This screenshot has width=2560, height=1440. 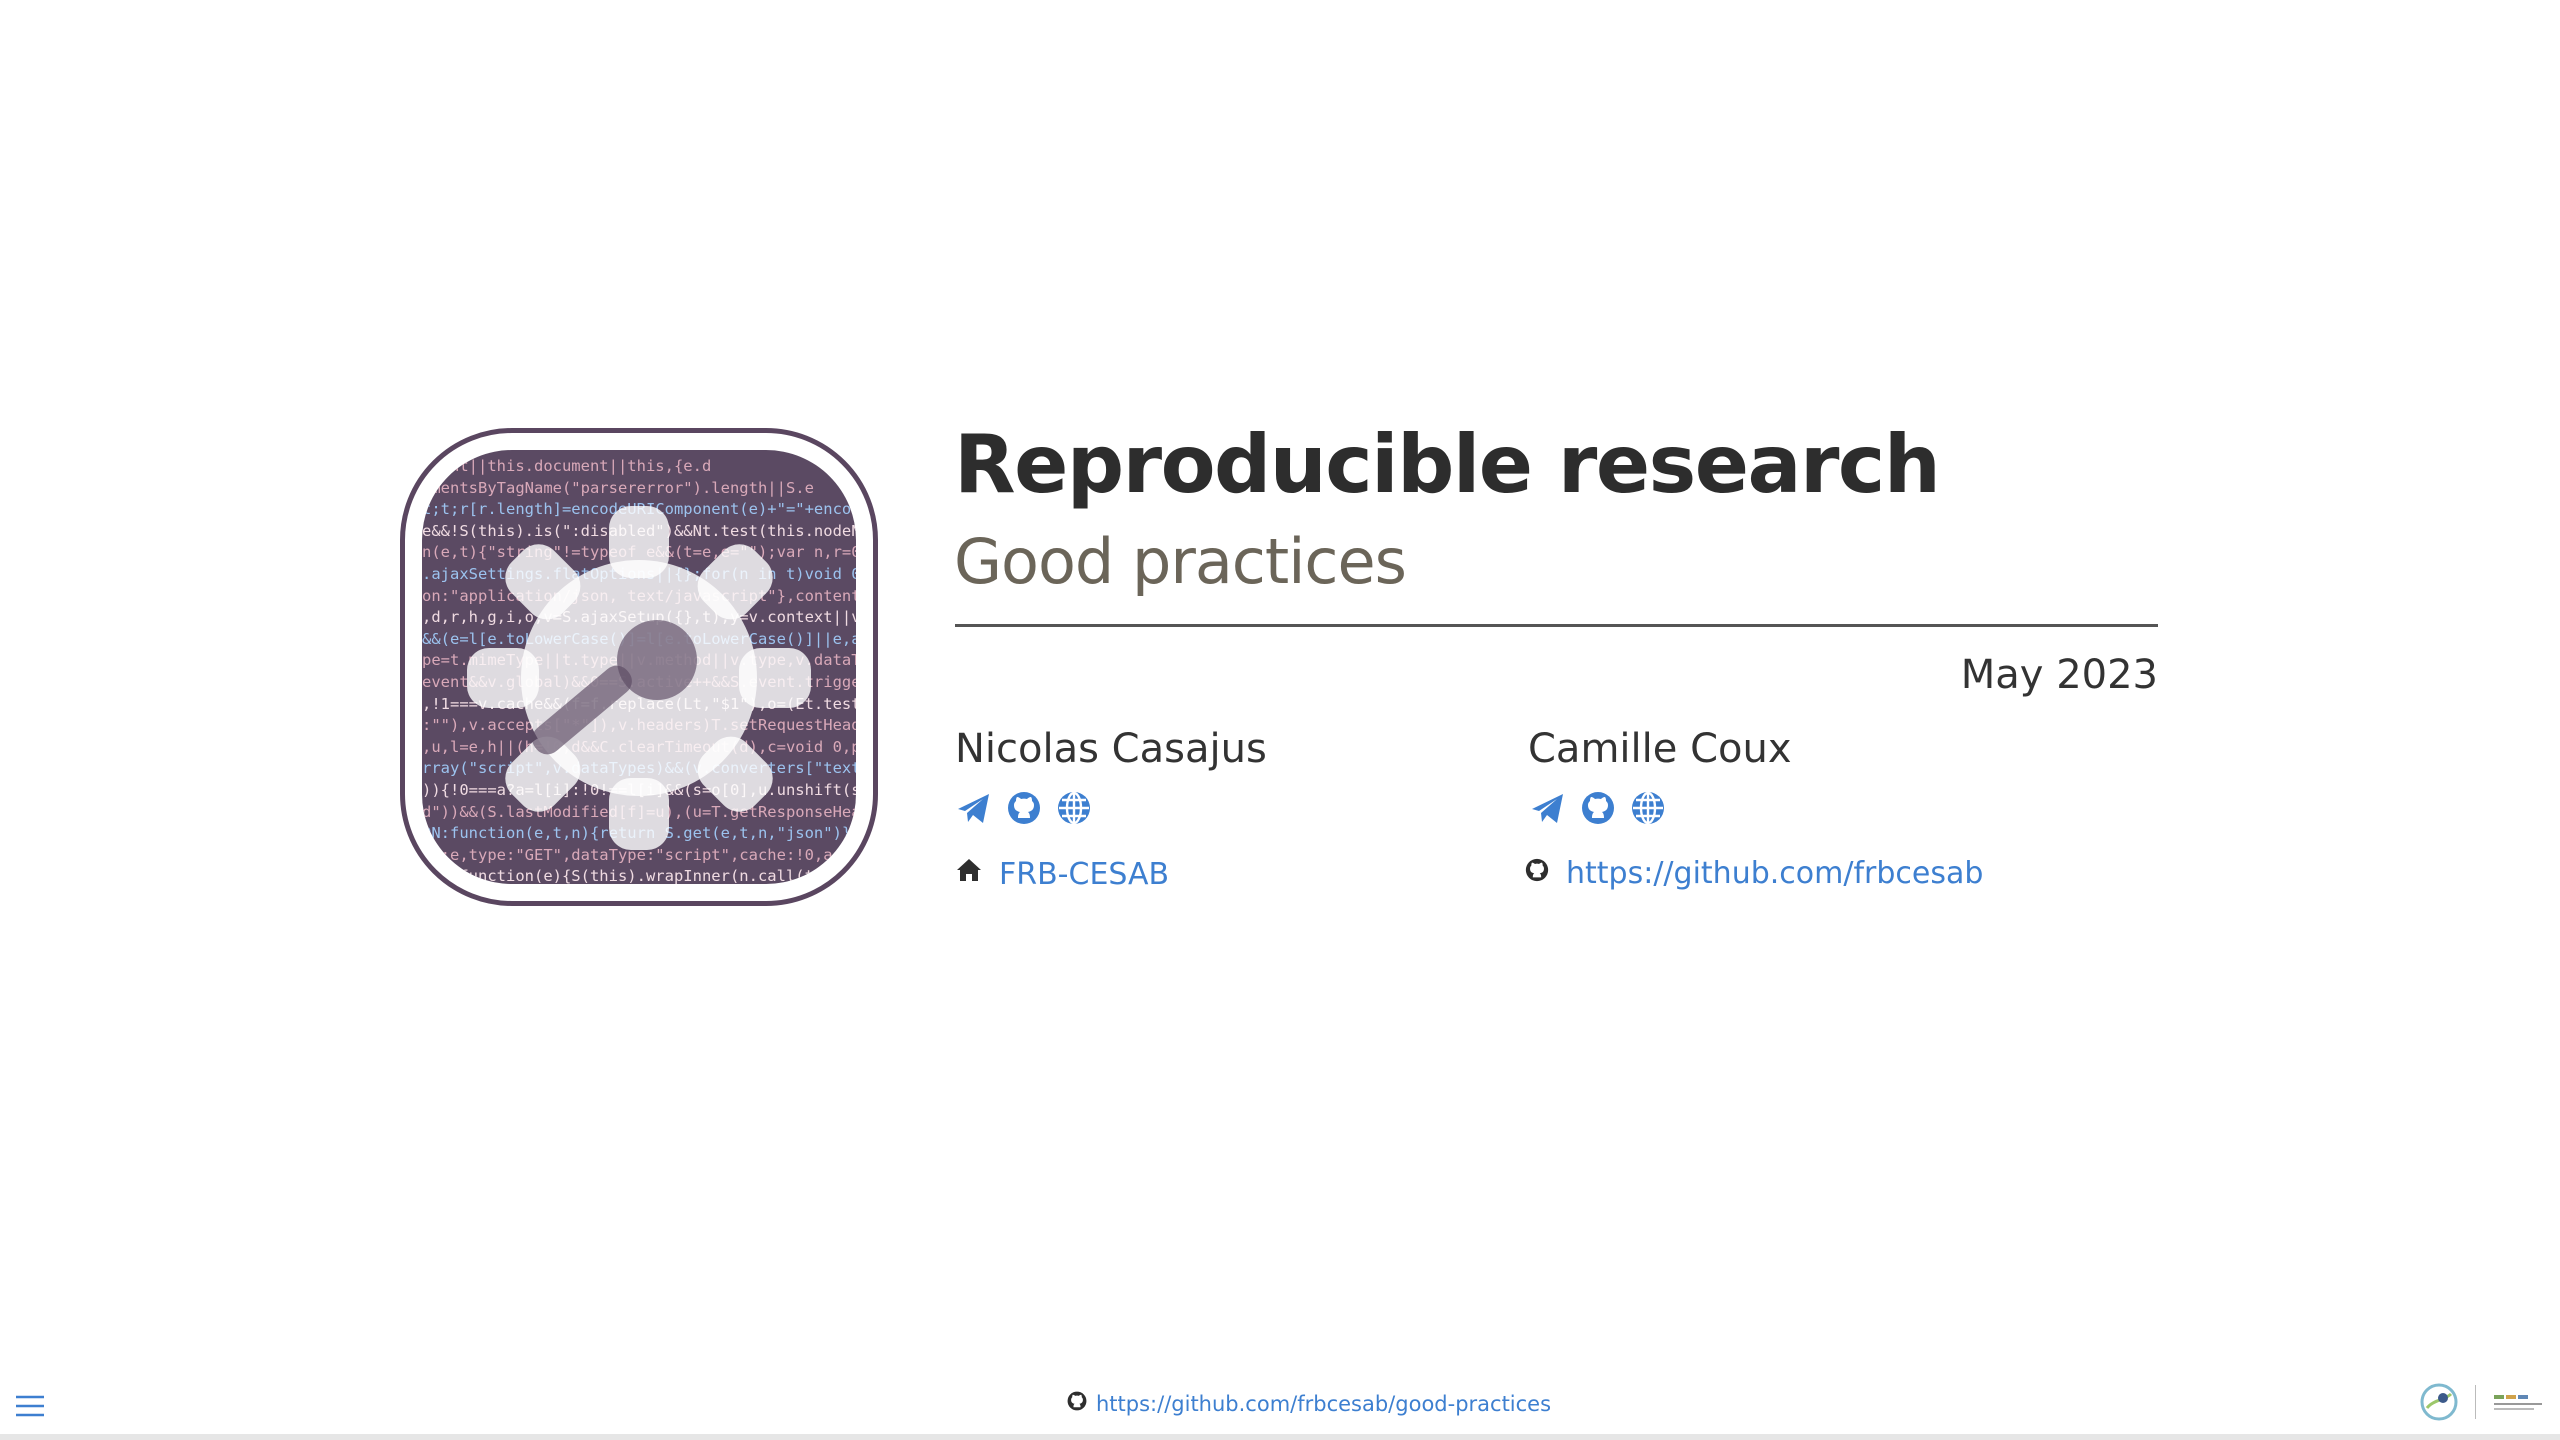 I want to click on cesab-logo, so click(x=2518, y=1402).